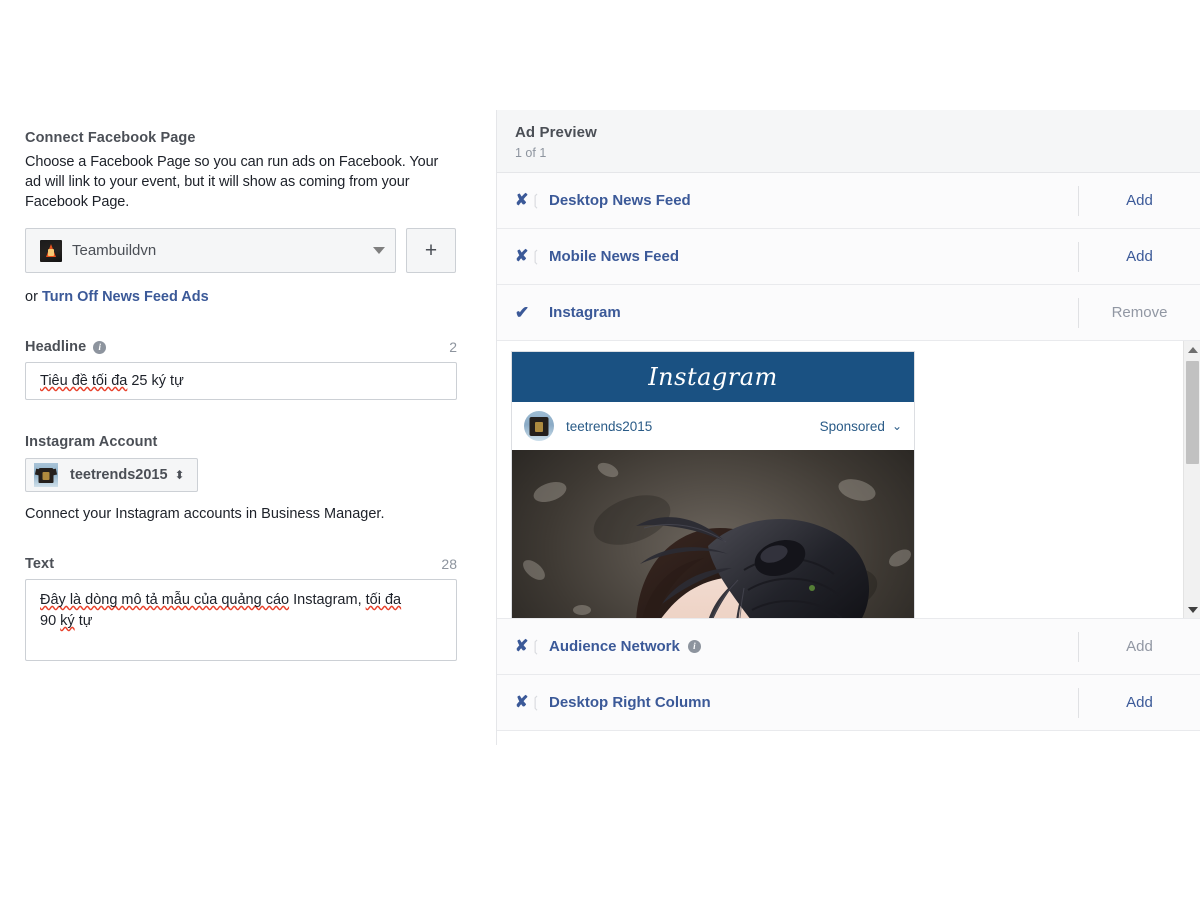 This screenshot has width=1200, height=900. I want to click on headline-counter: 2, so click(453, 347).